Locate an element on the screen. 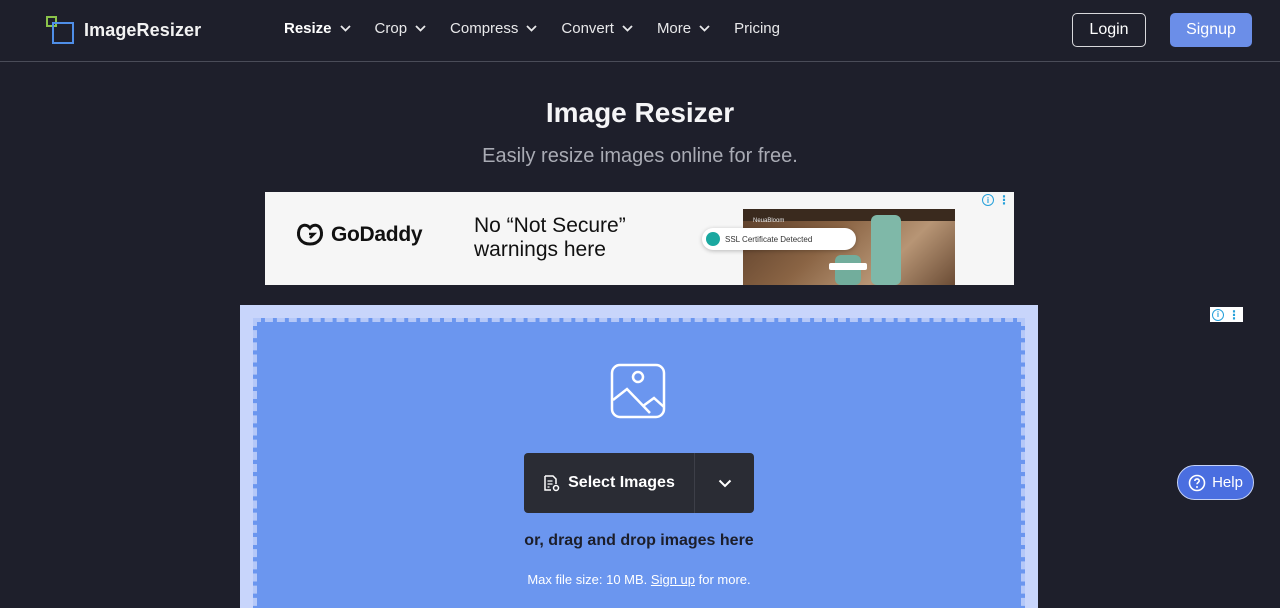 Image resolution: width=1280 pixels, height=608 pixels. select-source-dropdown is located at coordinates (724, 483).